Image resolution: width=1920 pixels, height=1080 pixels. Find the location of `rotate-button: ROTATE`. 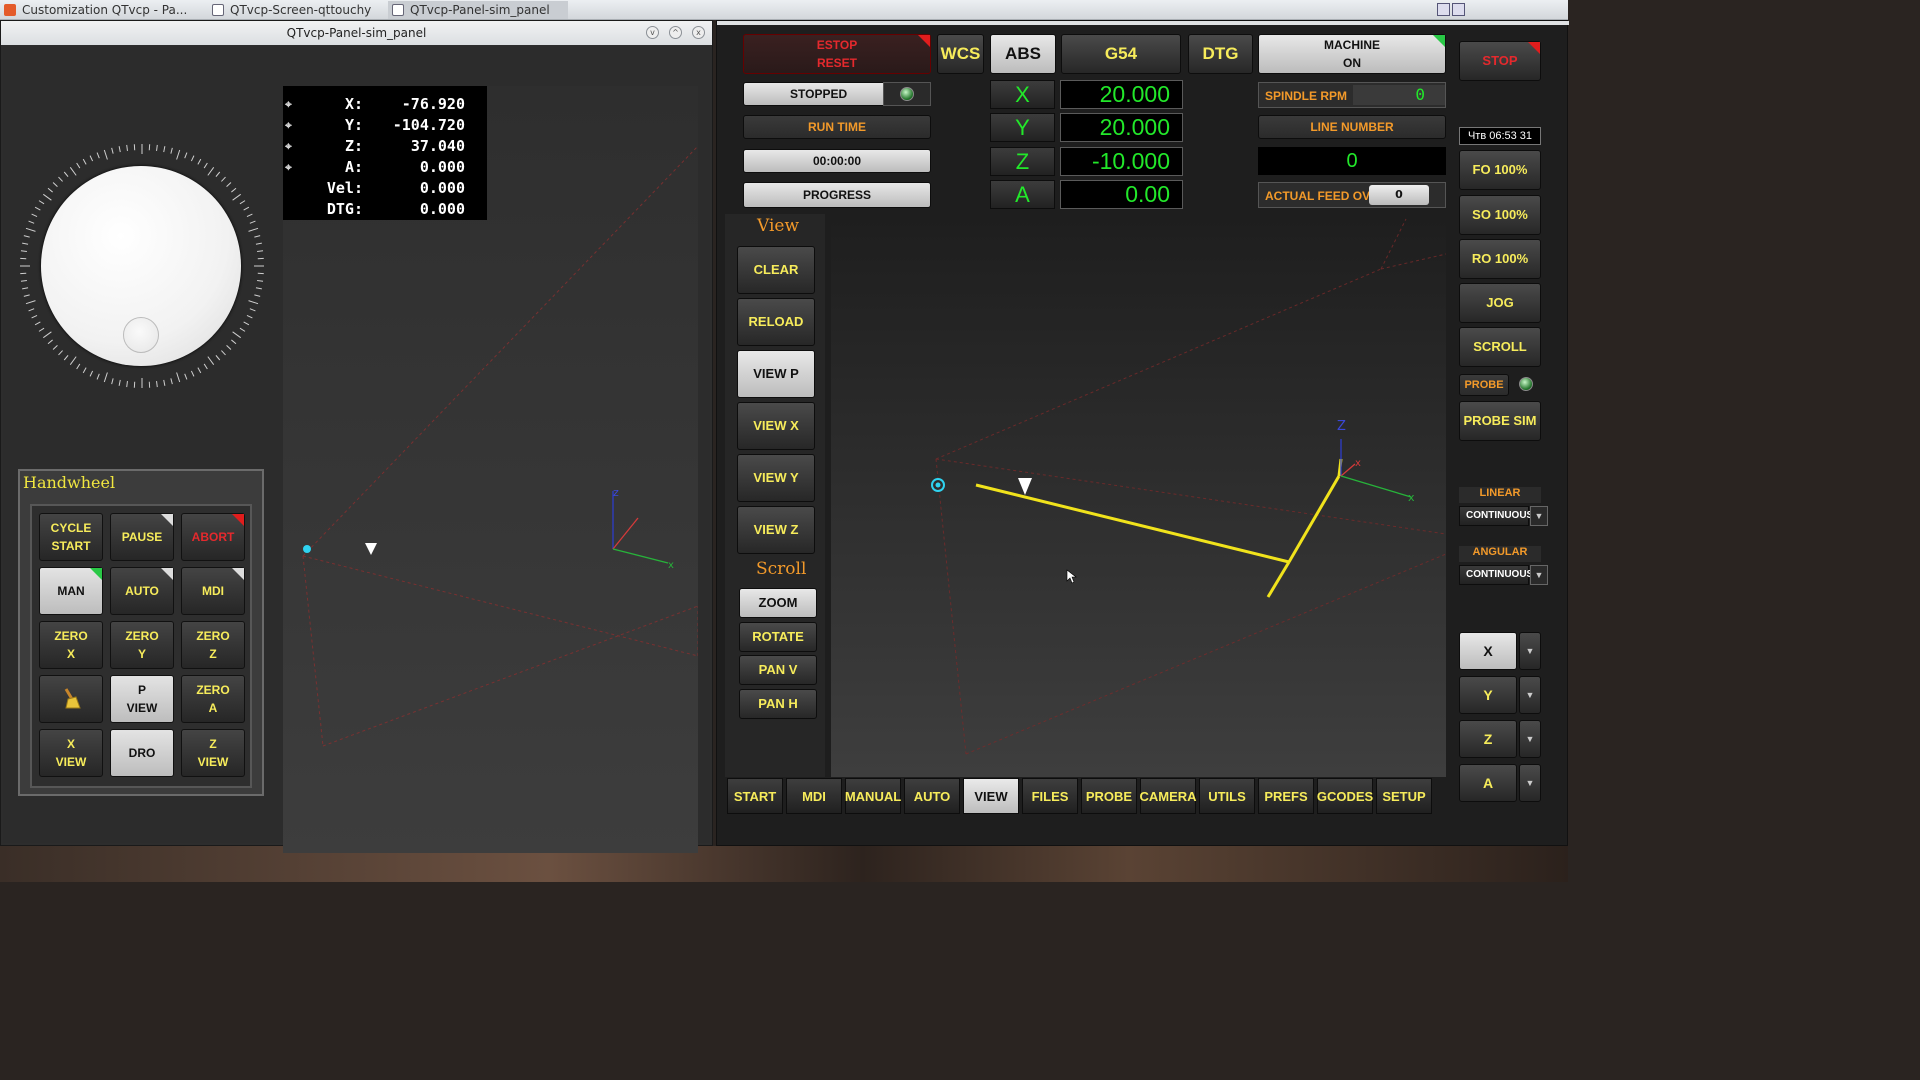

rotate-button: ROTATE is located at coordinates (778, 637).